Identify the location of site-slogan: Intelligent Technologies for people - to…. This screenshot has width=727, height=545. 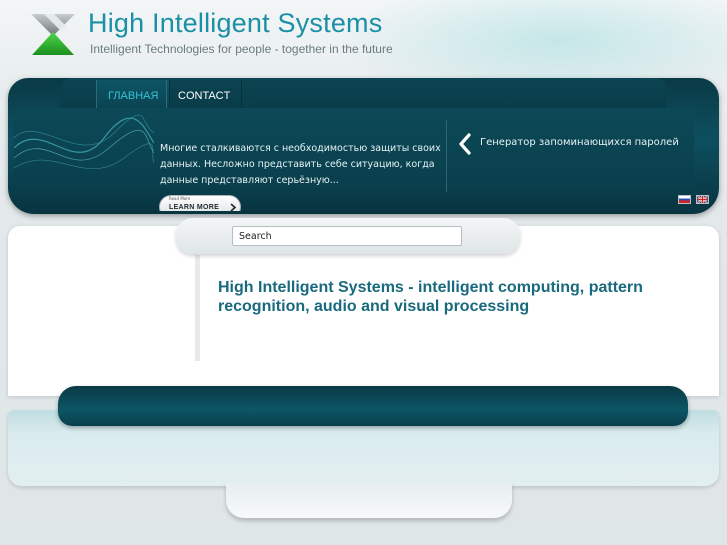
(241, 49).